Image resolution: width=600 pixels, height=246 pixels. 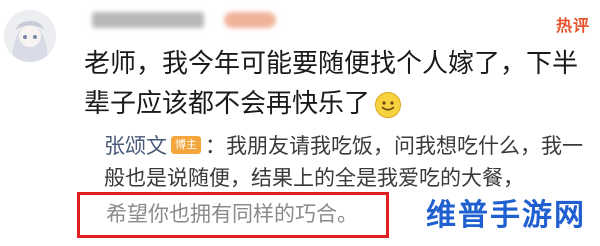 I want to click on author-badge: 博主, so click(x=186, y=145).